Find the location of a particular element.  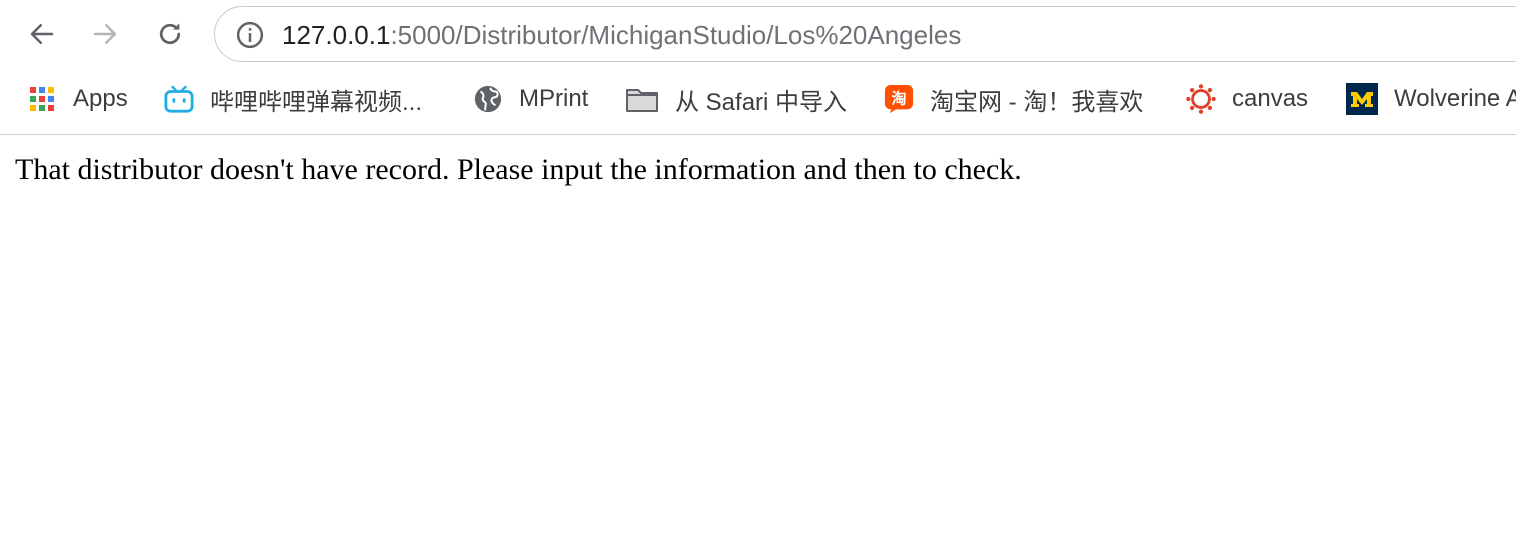

bookmark-wolverine: Wolverine A is located at coordinates (1431, 99).